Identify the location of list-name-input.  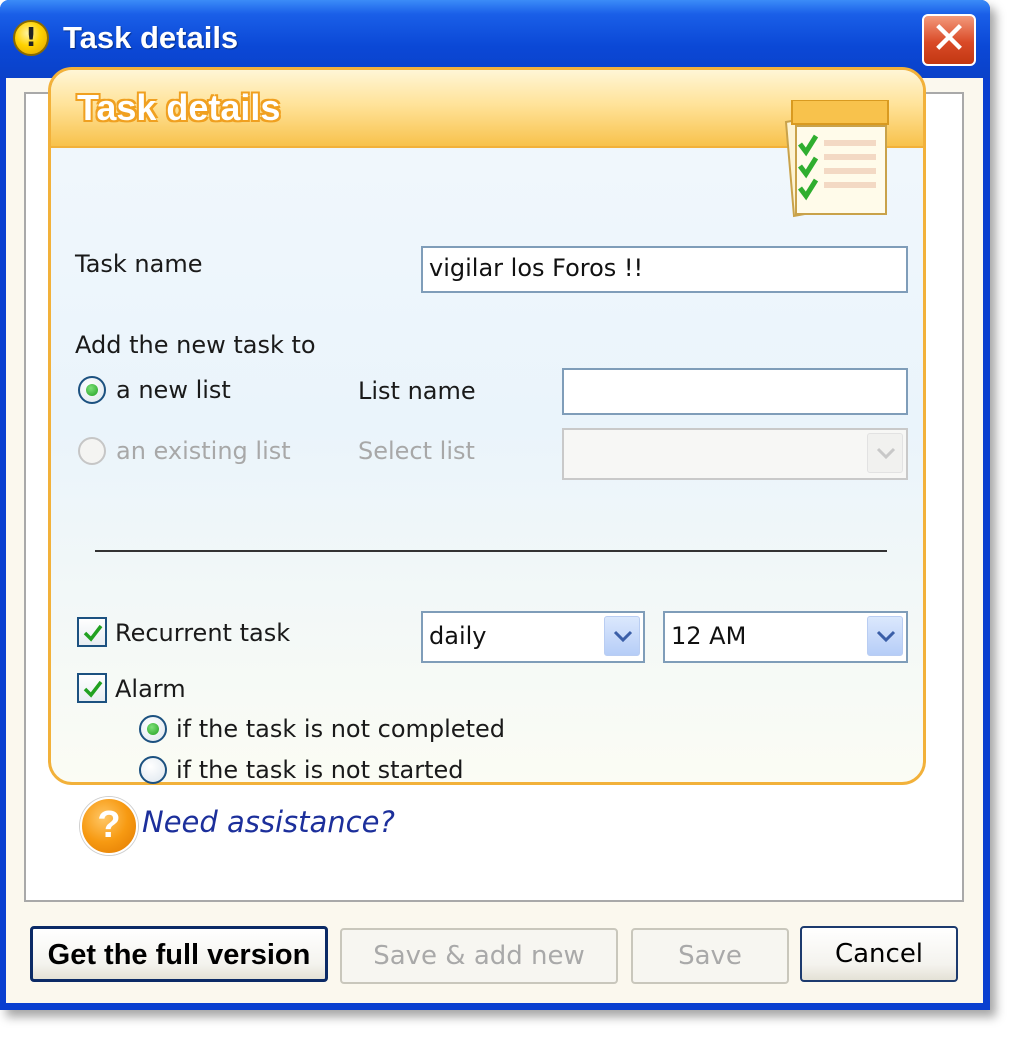
(735, 391).